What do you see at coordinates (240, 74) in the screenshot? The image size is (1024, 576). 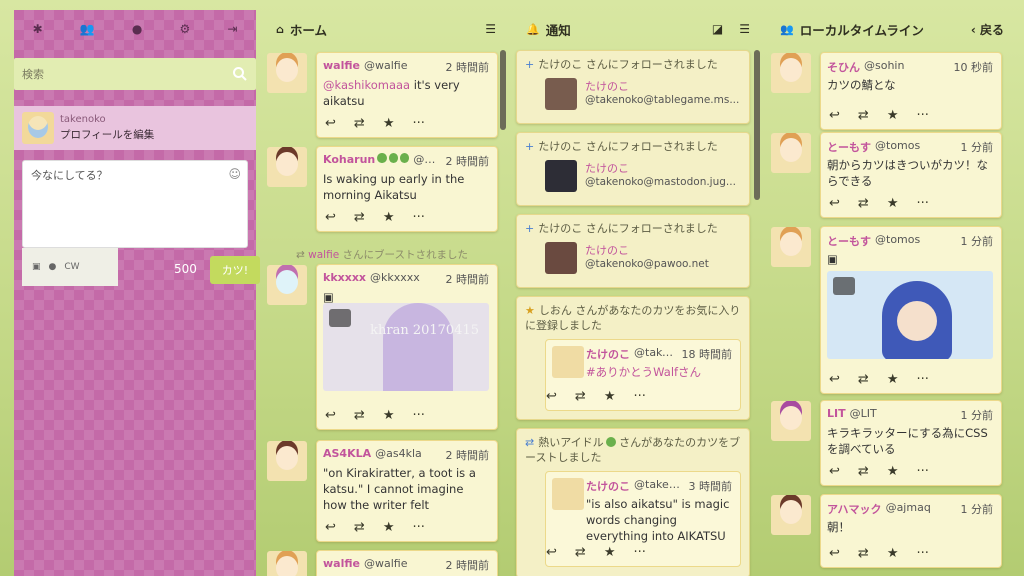 I see `search-icon` at bounding box center [240, 74].